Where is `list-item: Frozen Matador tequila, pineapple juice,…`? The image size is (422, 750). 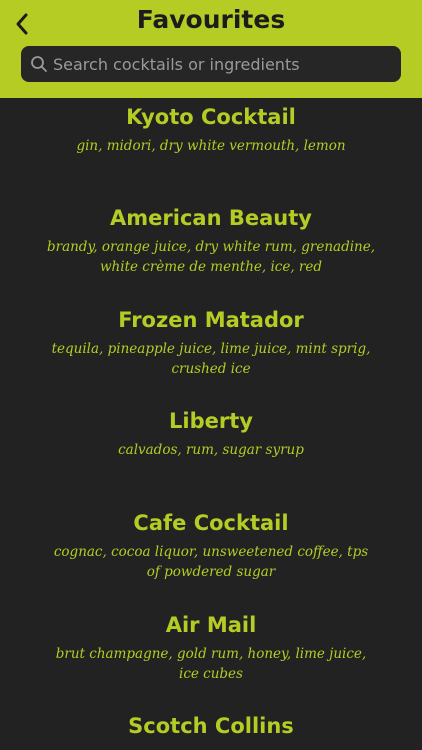
list-item: Frozen Matador tequila, pineapple juice,… is located at coordinates (211, 342).